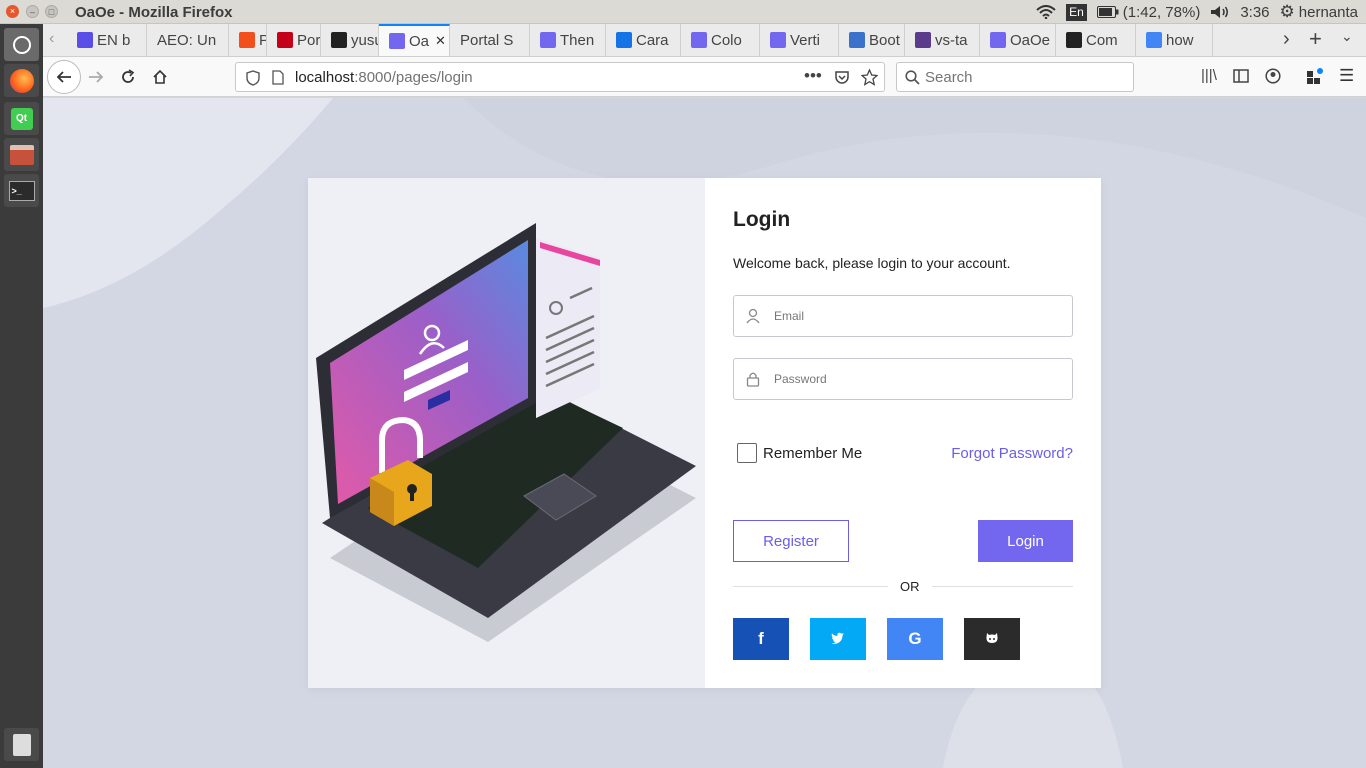  I want to click on home-button, so click(160, 77).